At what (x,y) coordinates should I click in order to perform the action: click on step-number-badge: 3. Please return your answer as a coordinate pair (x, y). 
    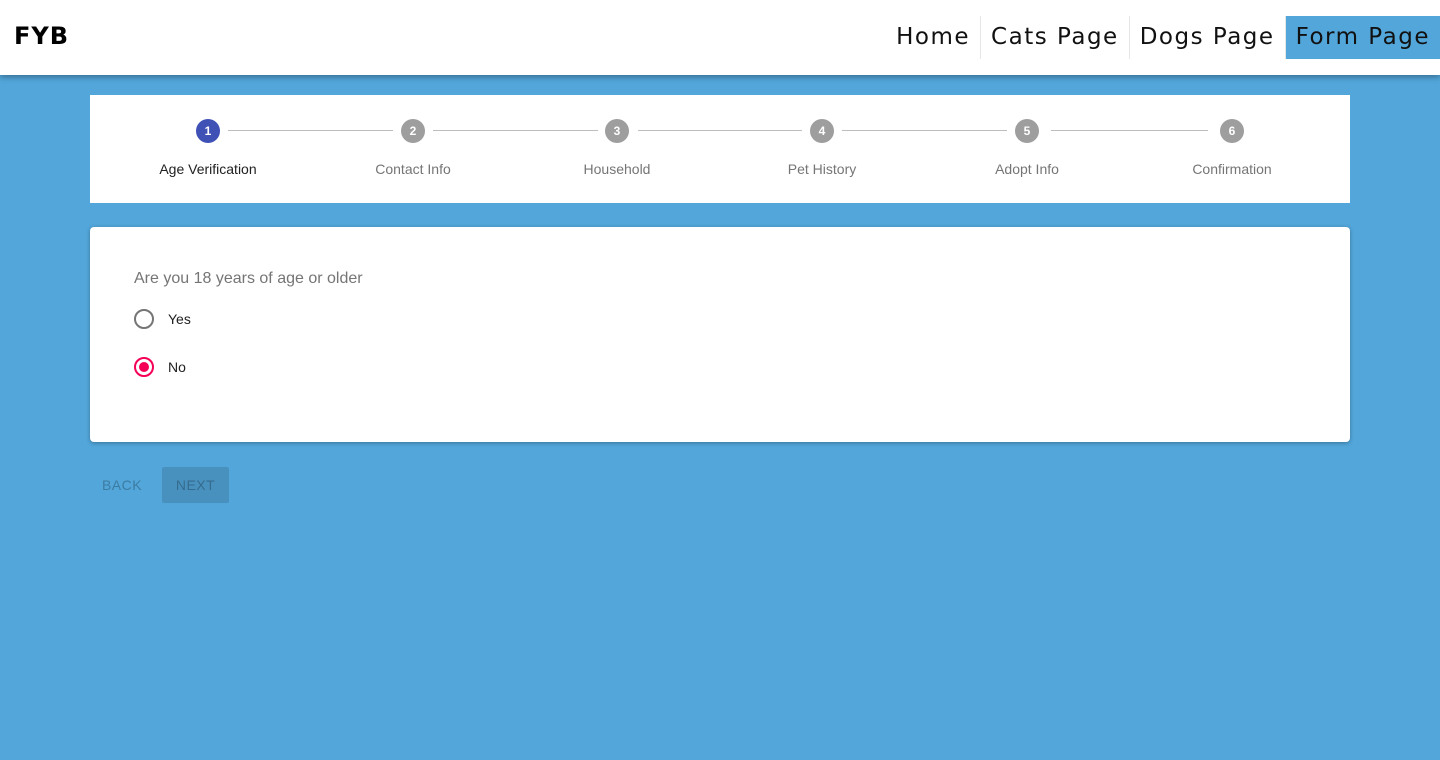
    Looking at the image, I should click on (617, 131).